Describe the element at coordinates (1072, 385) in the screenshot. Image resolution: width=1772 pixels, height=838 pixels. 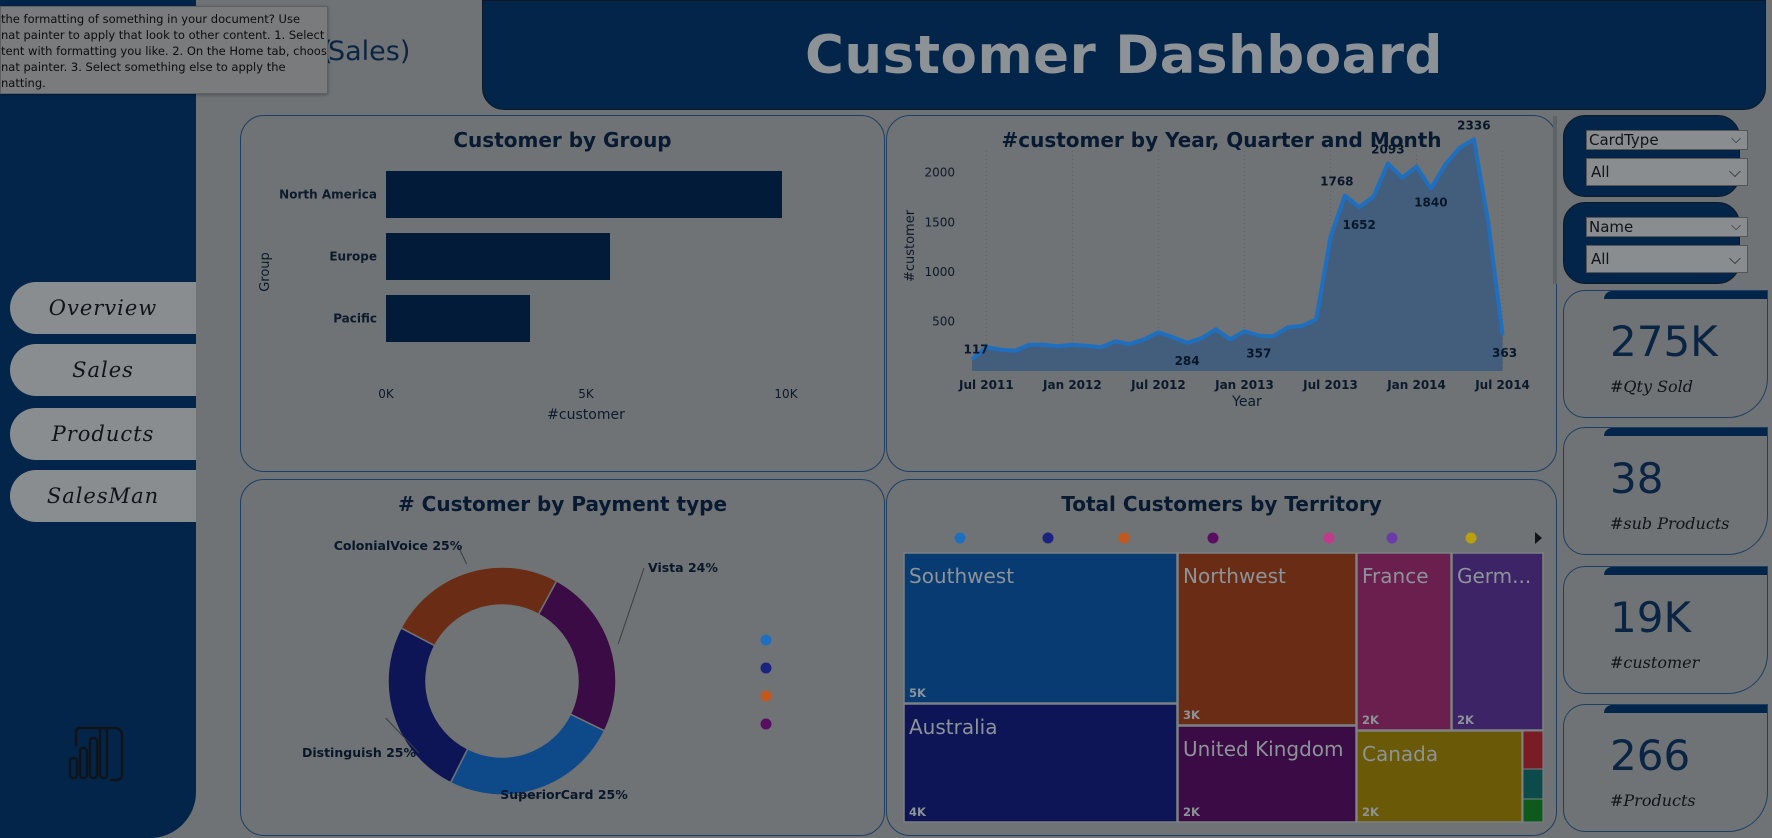
I see `x-tick-label: Jan 2012` at that location.